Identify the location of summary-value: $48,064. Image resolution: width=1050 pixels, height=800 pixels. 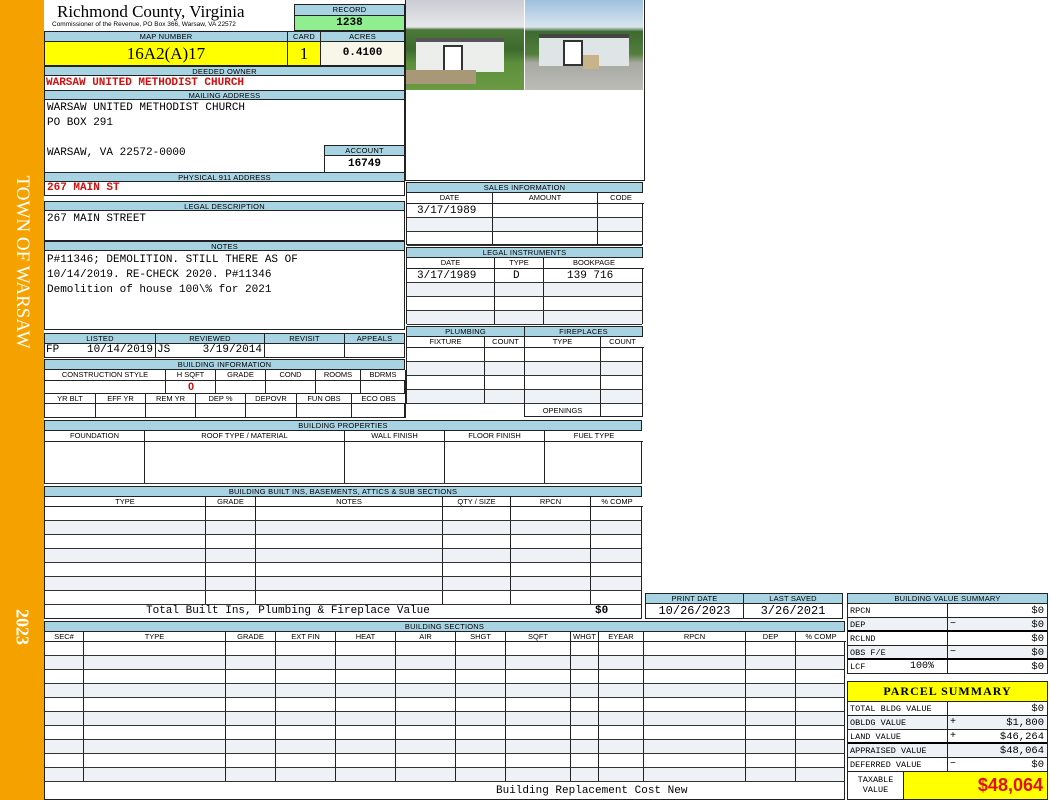
(1021, 751).